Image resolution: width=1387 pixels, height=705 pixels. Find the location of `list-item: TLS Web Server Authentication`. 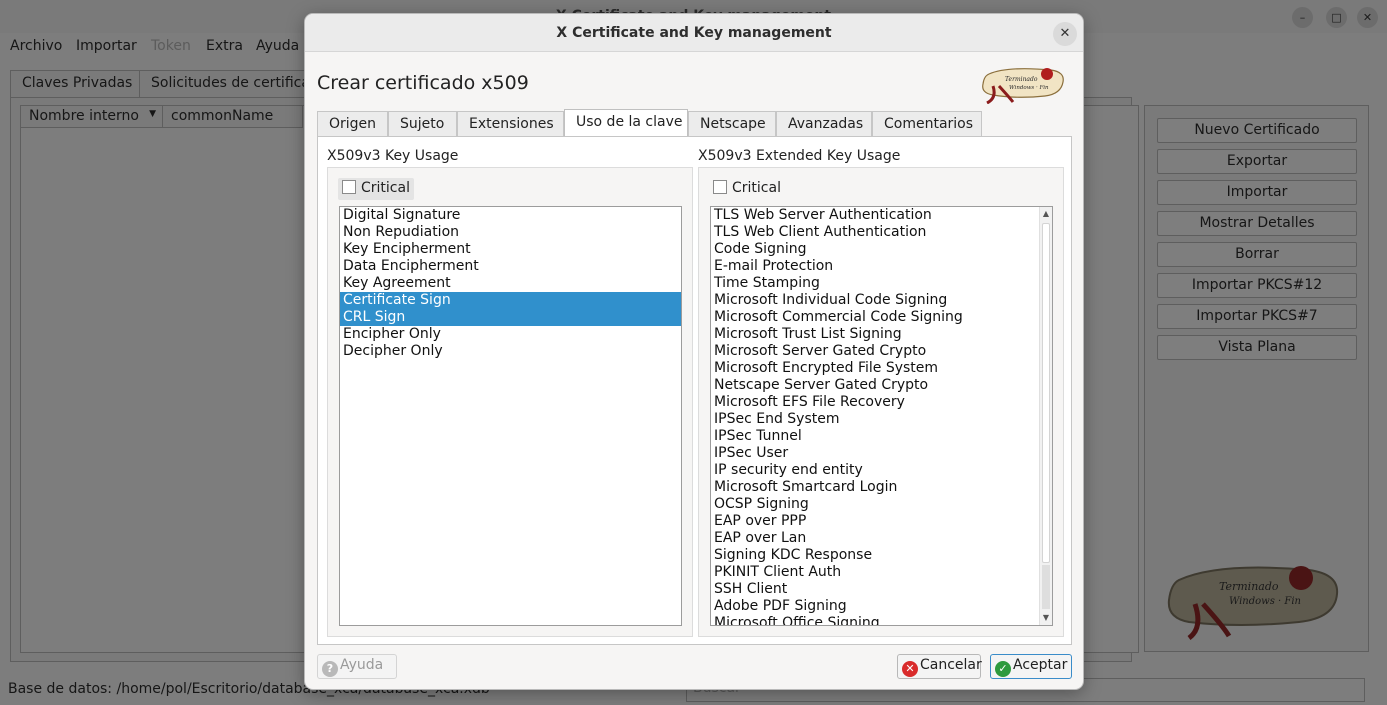

list-item: TLS Web Server Authentication is located at coordinates (881, 215).